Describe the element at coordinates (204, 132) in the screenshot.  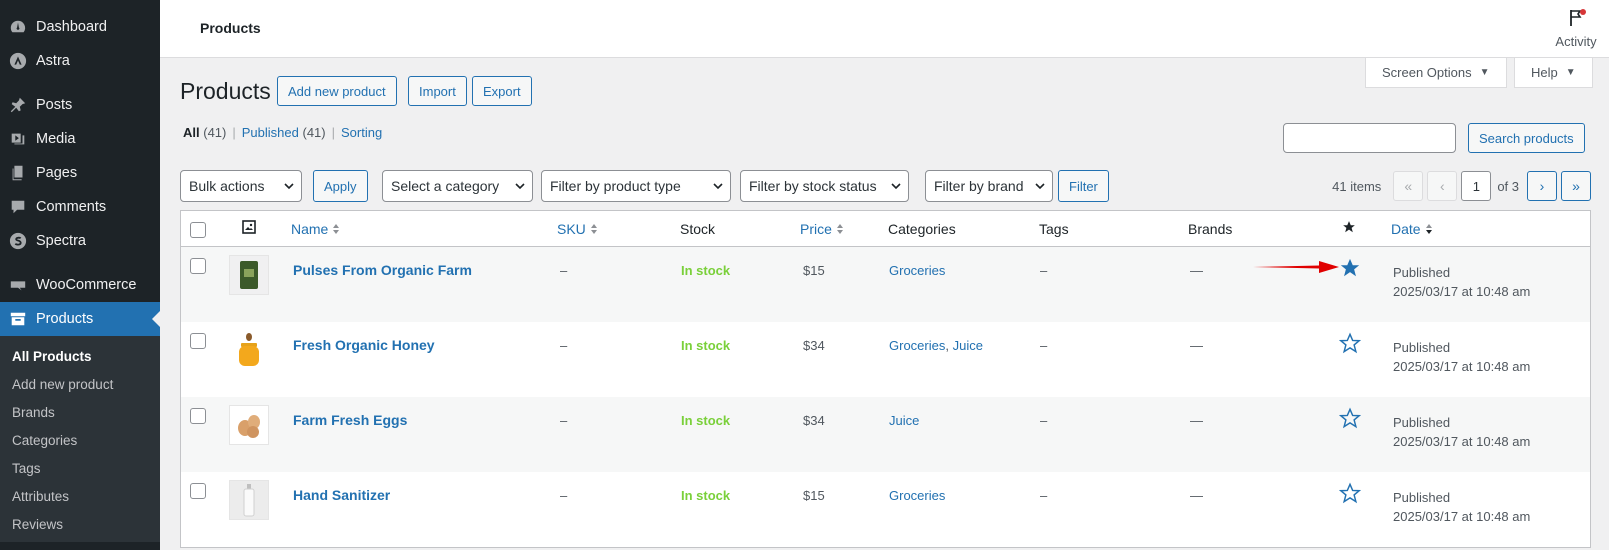
I see `view-all-link: All (41)` at that location.